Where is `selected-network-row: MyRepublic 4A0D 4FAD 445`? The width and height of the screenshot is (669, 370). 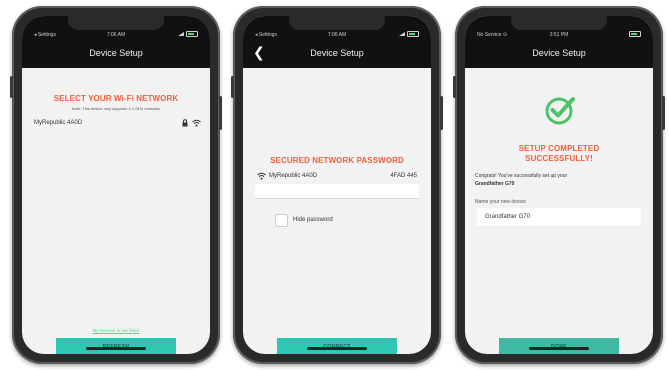
selected-network-row: MyRepublic 4A0D 4FAD 445 is located at coordinates (337, 176).